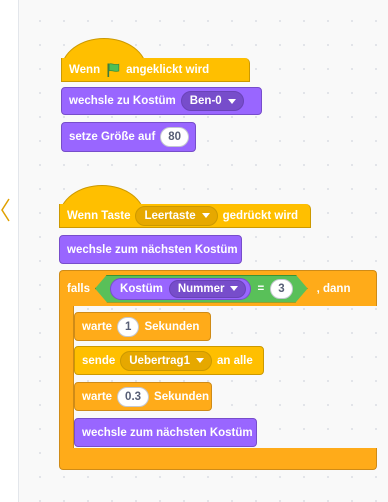 The image size is (388, 502). I want to click on costume-attribute-dropdown: Nummer, so click(208, 289).